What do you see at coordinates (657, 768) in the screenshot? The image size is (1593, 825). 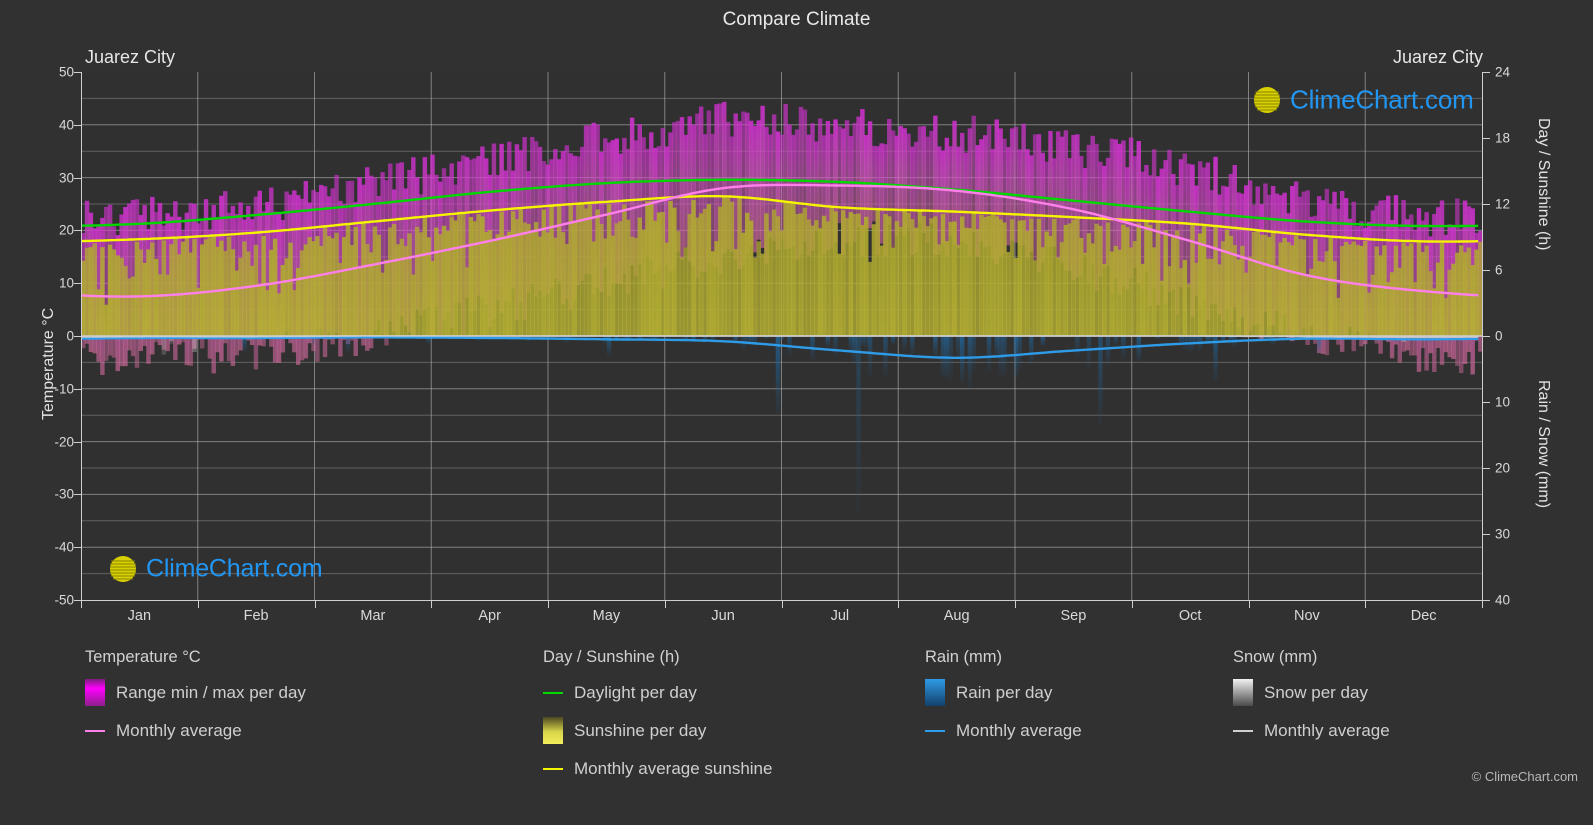 I see `legend-item: Monthly average sunshine` at bounding box center [657, 768].